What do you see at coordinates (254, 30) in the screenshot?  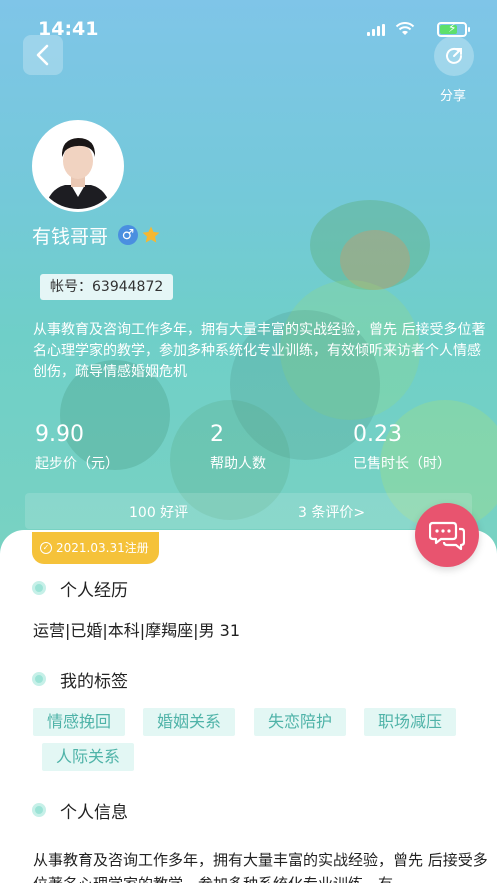 I see `status-bar: 14:41 ⚡` at bounding box center [254, 30].